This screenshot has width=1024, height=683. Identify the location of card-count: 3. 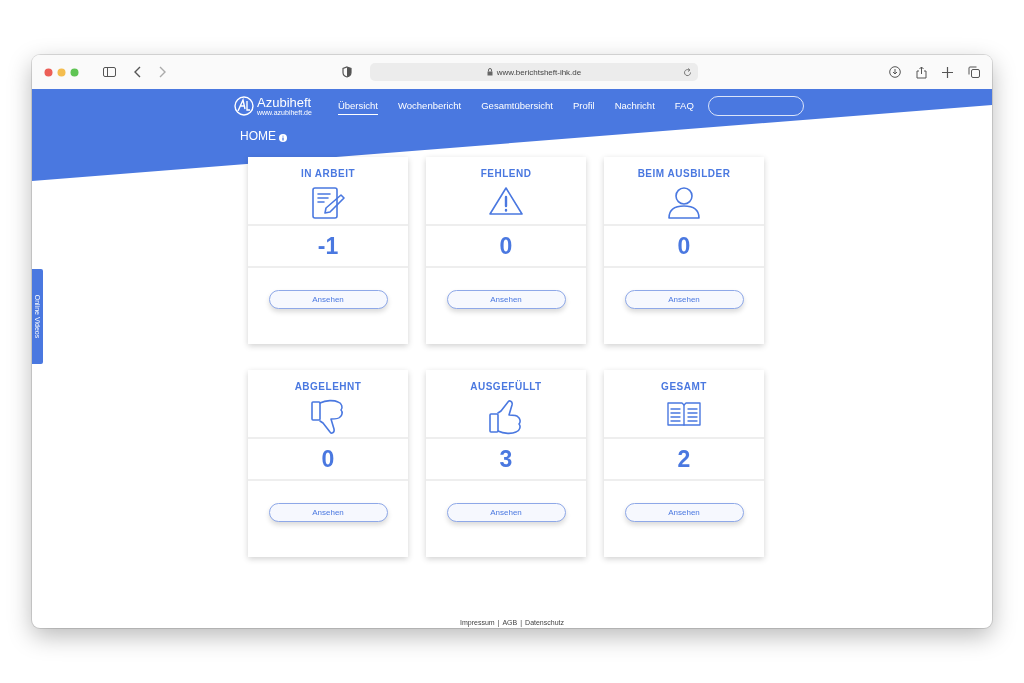
(506, 460).